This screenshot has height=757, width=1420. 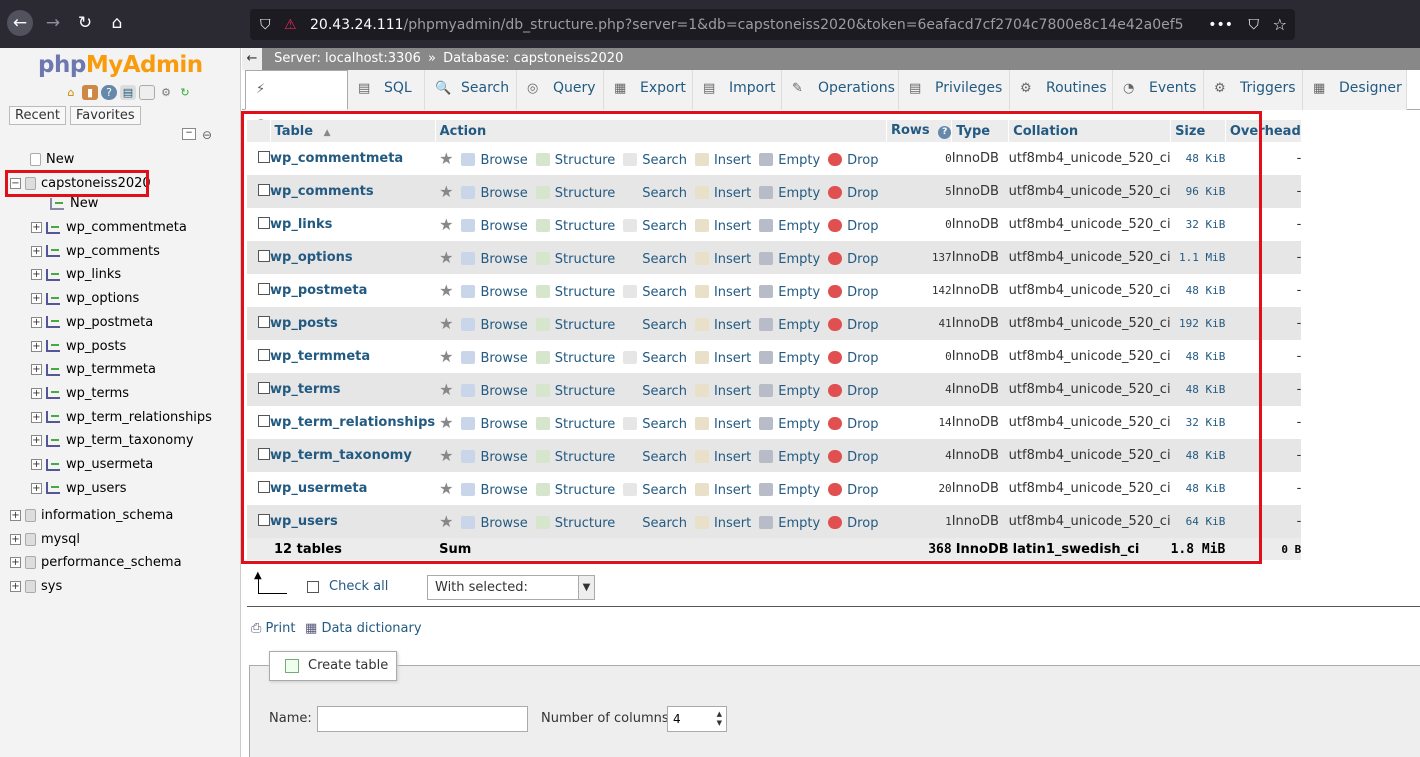 I want to click on sidebar-table-wp_term_relationships: + wp_term_relationships, so click(x=121, y=418).